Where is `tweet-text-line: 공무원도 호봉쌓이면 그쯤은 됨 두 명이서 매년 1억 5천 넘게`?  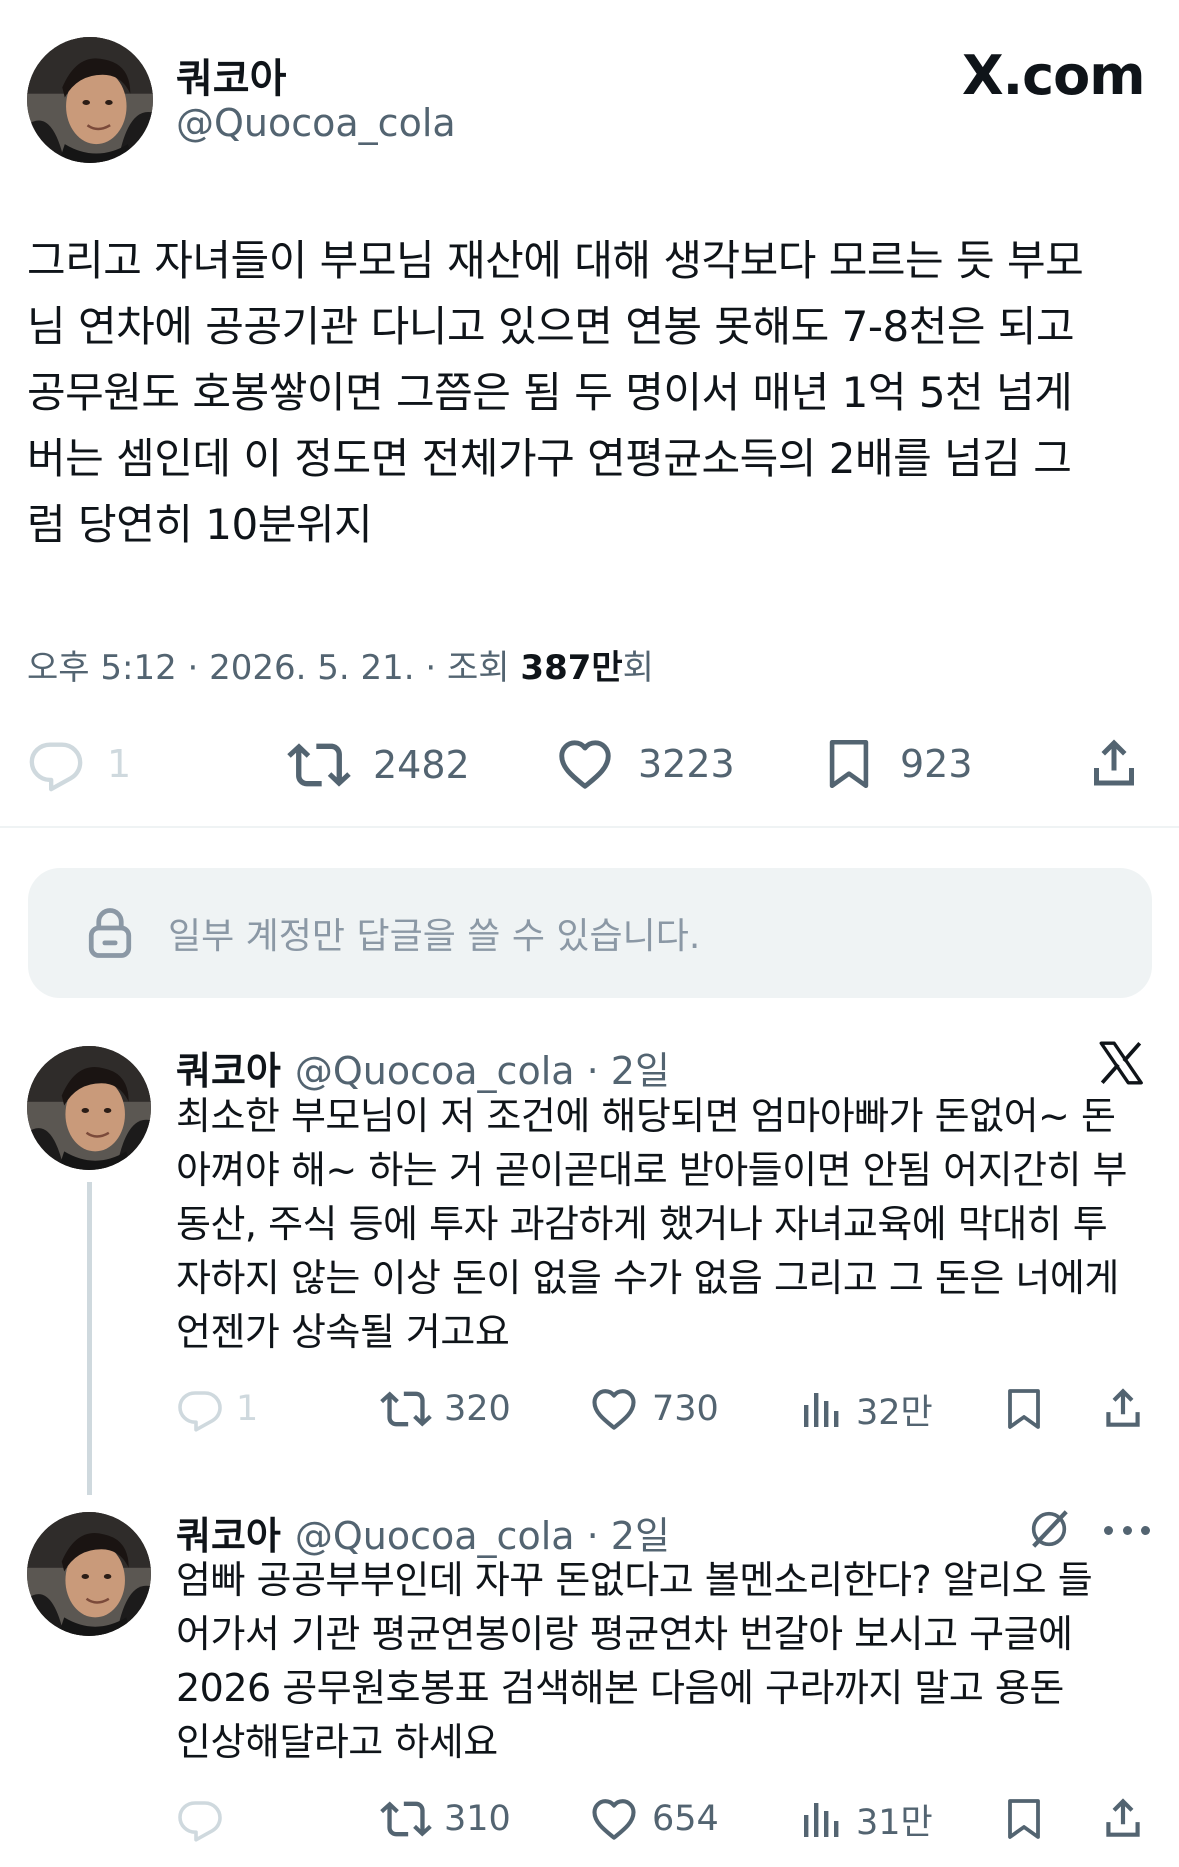
tweet-text-line: 공무원도 호봉쌓이면 그쯤은 됨 두 명이서 매년 1억 5천 넘게 is located at coordinates (550, 392).